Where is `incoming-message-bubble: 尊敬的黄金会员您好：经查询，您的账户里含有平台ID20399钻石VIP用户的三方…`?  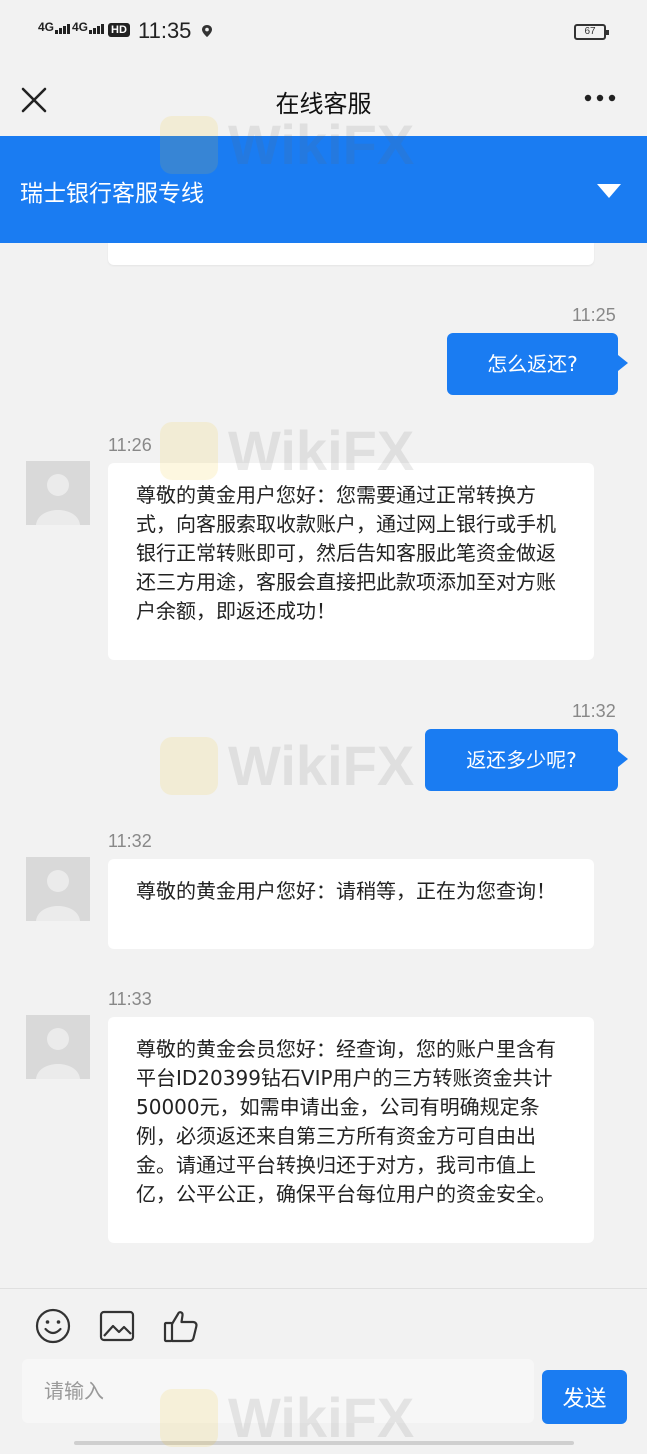 incoming-message-bubble: 尊敬的黄金会员您好：经查询，您的账户里含有平台ID20399钻石VIP用户的三方… is located at coordinates (351, 1130).